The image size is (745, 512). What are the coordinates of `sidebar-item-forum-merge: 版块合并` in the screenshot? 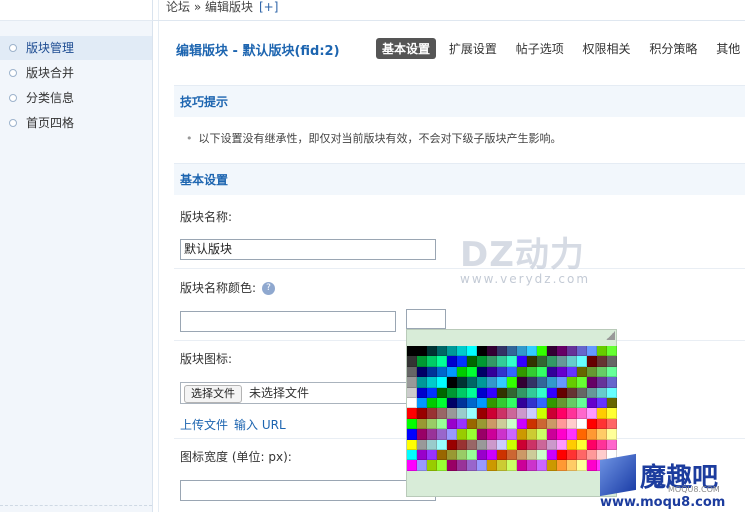 It's located at (76, 73).